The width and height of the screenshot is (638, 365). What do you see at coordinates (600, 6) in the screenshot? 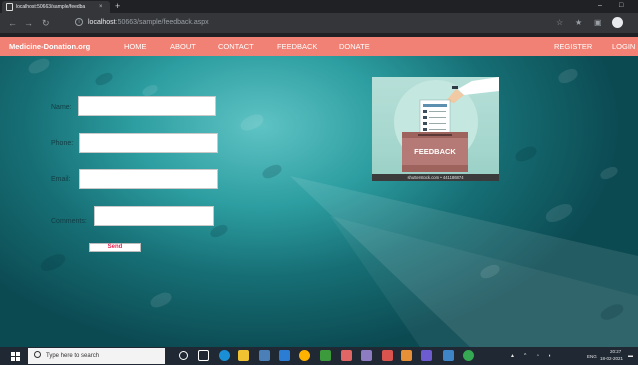
I see `minimize-button: –` at bounding box center [600, 6].